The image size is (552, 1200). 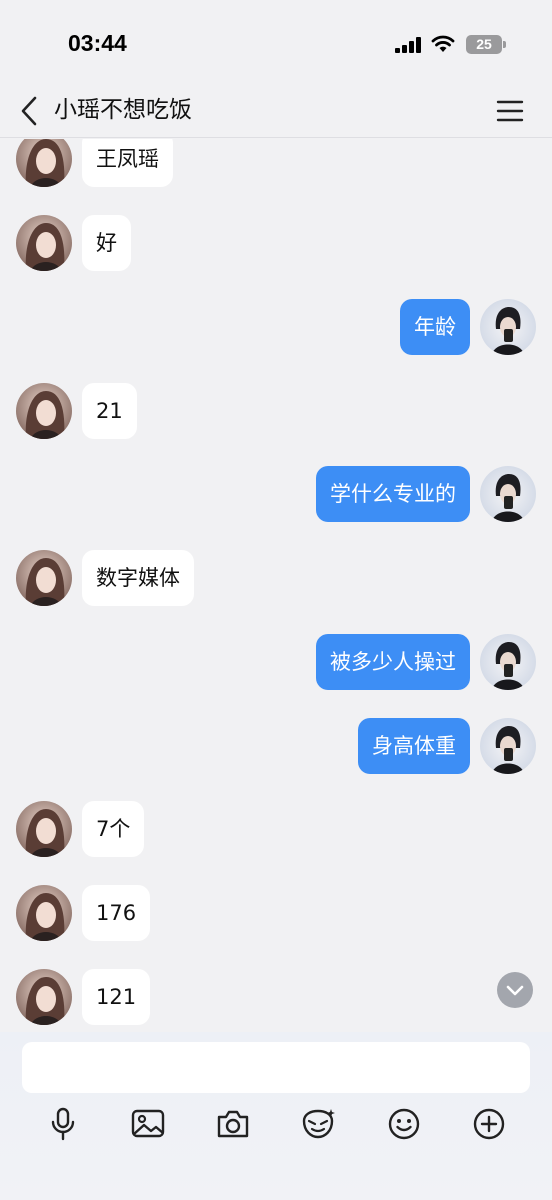 What do you see at coordinates (106, 243) in the screenshot?
I see `message-bubble: 好` at bounding box center [106, 243].